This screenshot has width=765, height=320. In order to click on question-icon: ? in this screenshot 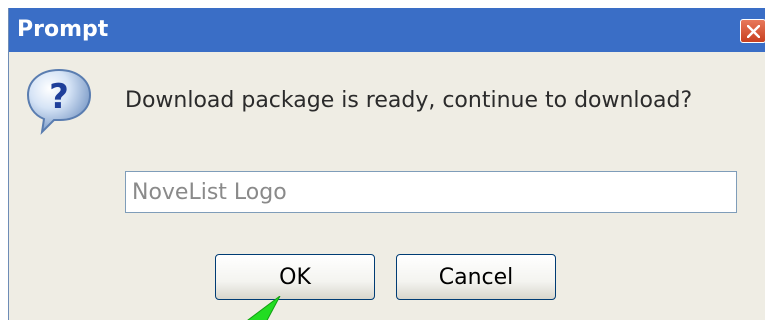, I will do `click(59, 103)`.